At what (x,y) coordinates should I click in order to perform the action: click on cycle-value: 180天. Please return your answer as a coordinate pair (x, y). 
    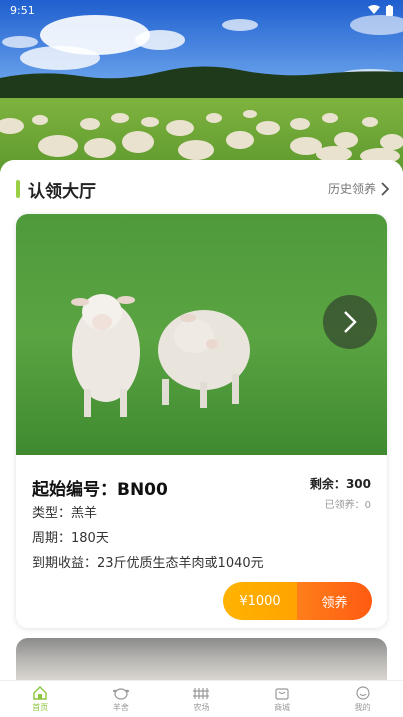
    Looking at the image, I should click on (90, 538).